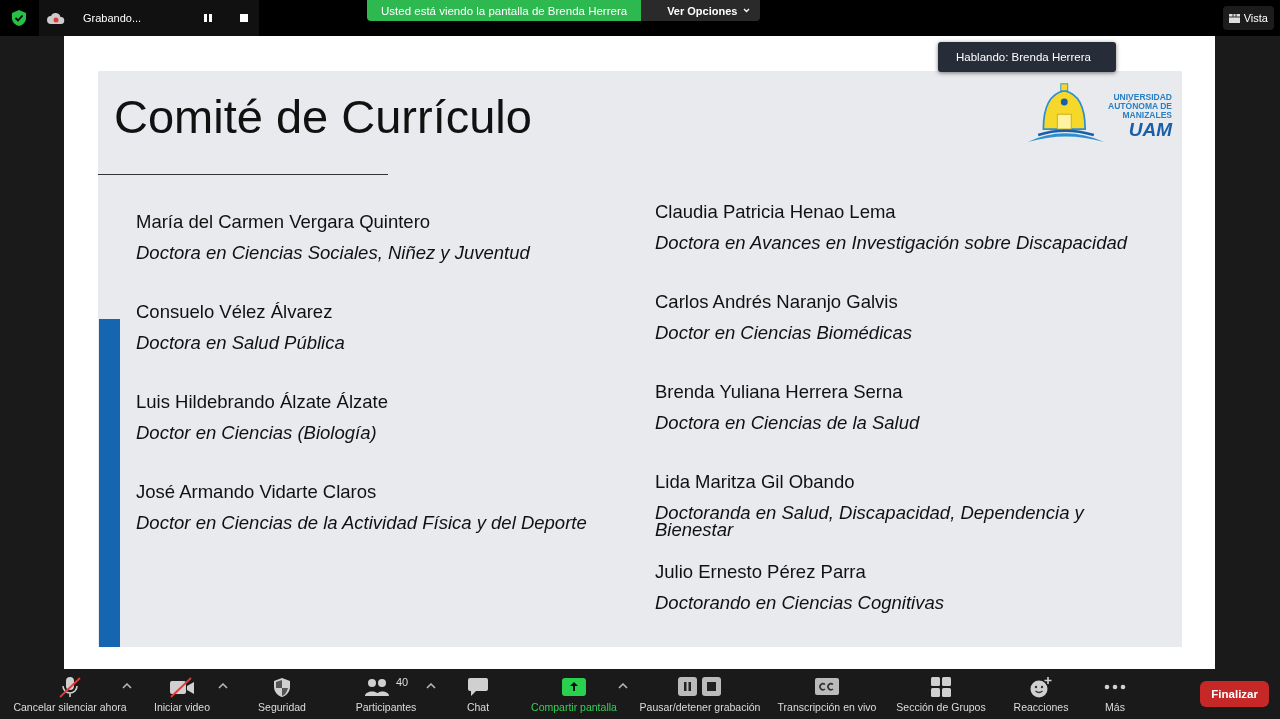 This screenshot has height=719, width=1280. I want to click on member-degree: Doctora en Salud Pública, so click(241, 342).